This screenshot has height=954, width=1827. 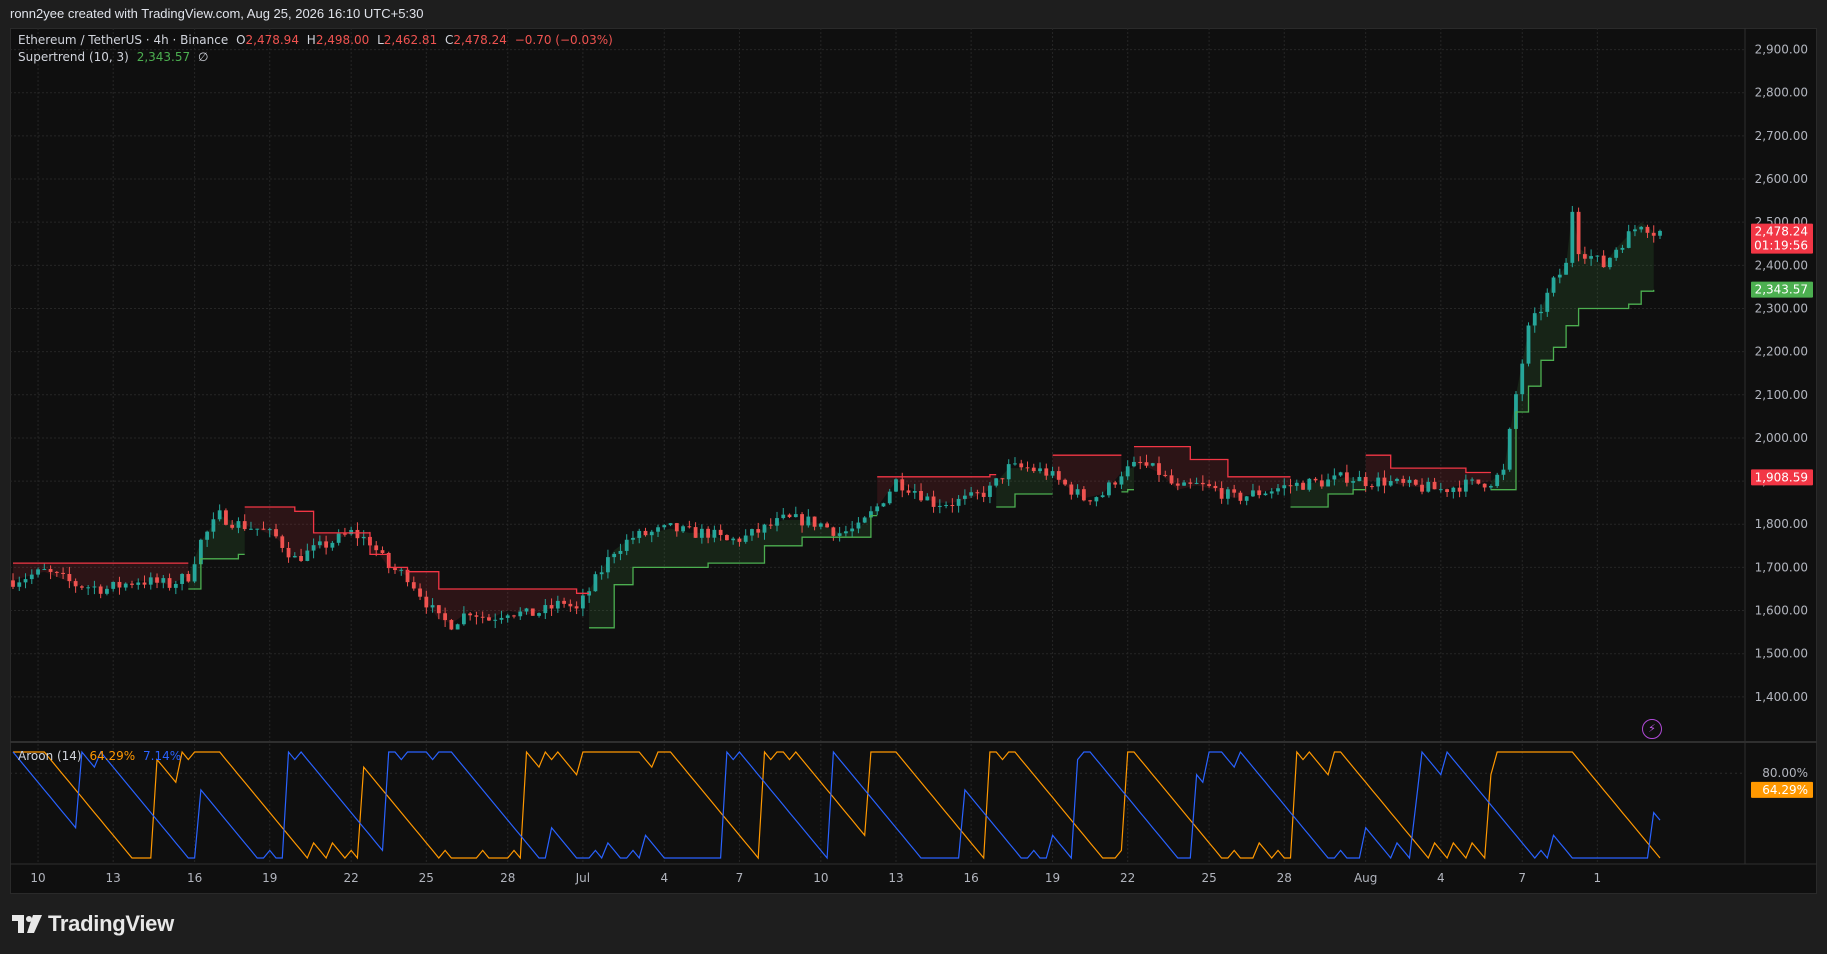 What do you see at coordinates (1781, 179) in the screenshot?
I see `price-tick-label: 2,600.00` at bounding box center [1781, 179].